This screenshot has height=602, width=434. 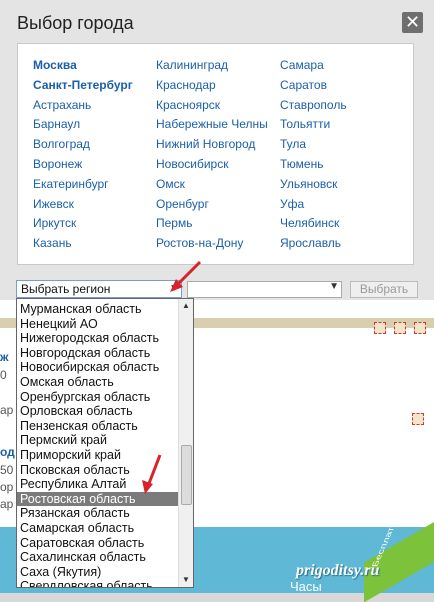 I want to click on region-option: Пензенская область, so click(x=98, y=426).